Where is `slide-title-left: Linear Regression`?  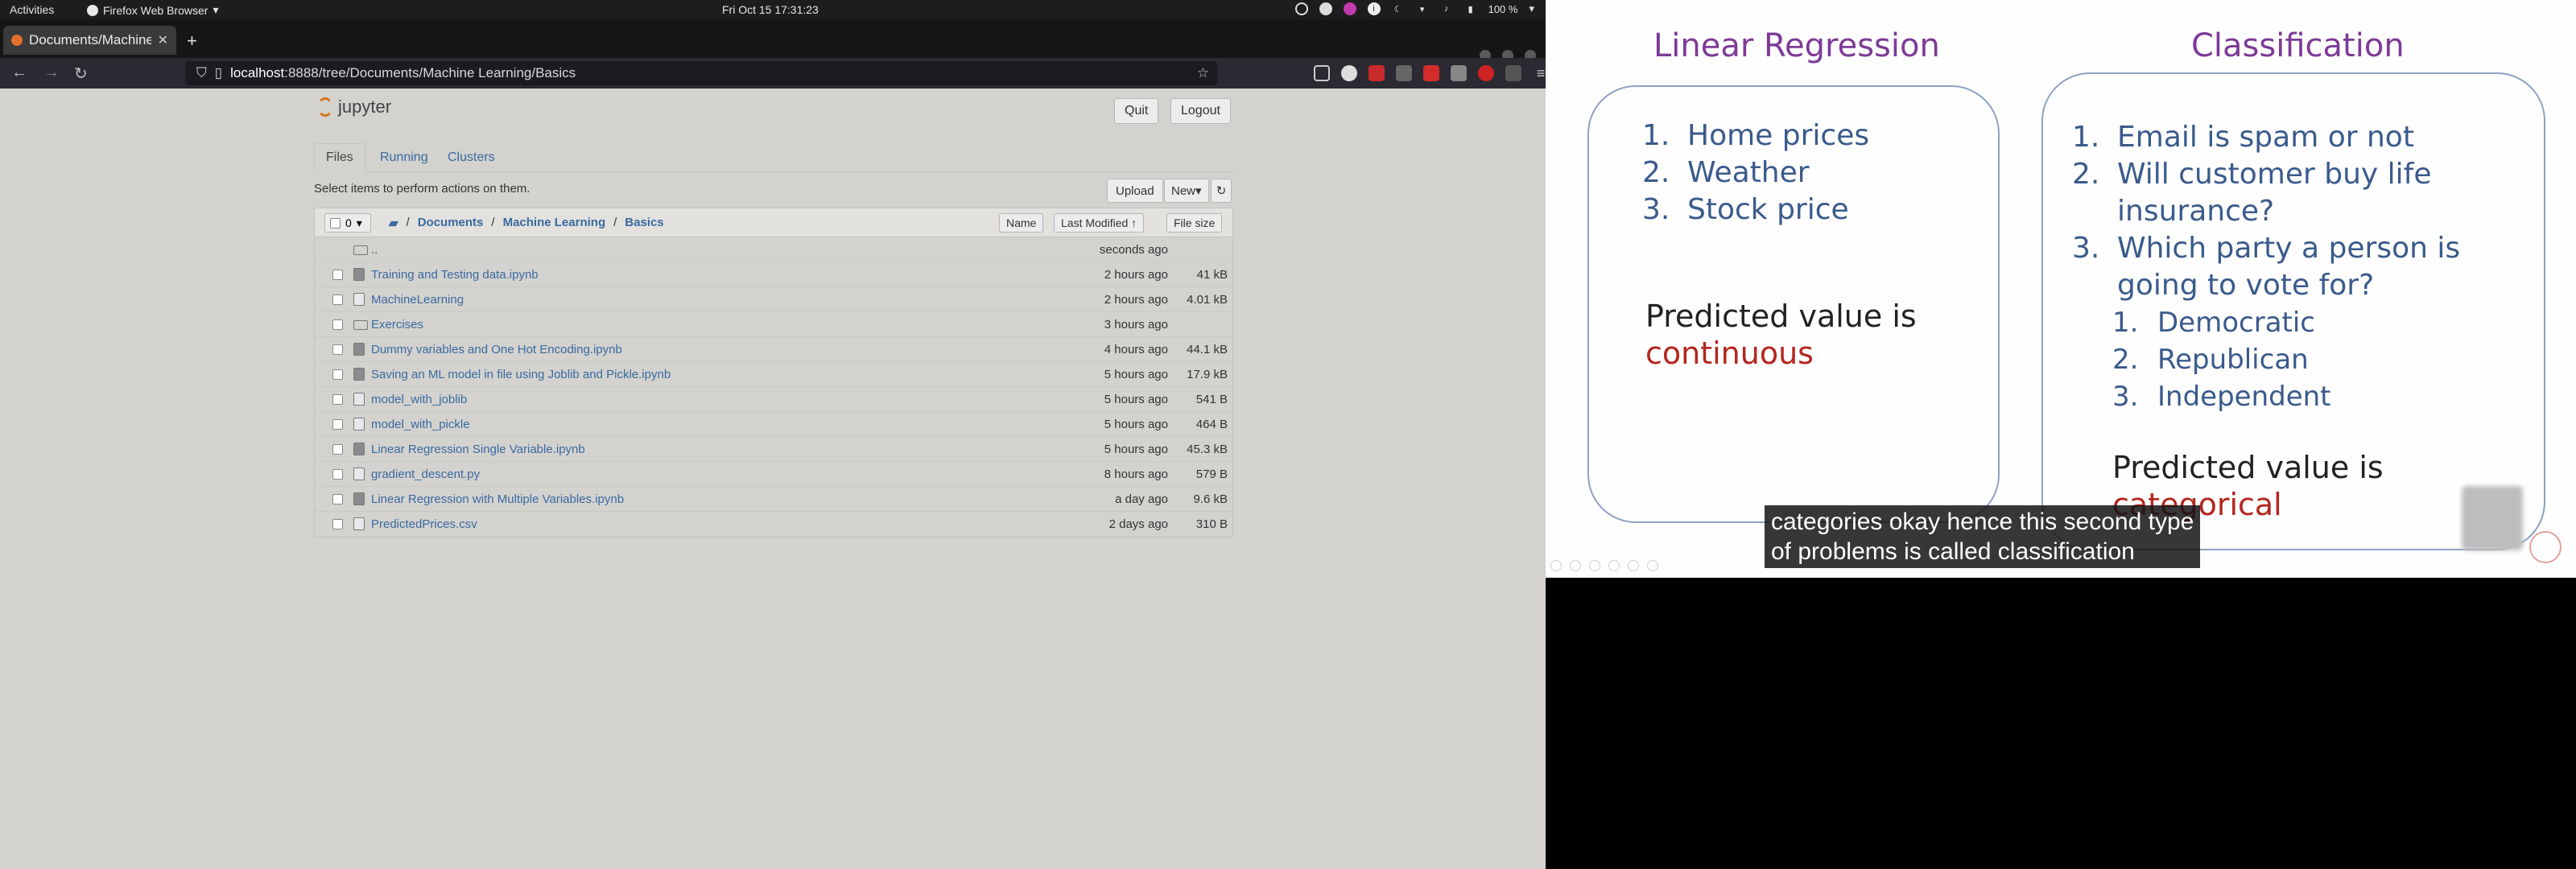
slide-title-left: Linear Regression is located at coordinates (1796, 45).